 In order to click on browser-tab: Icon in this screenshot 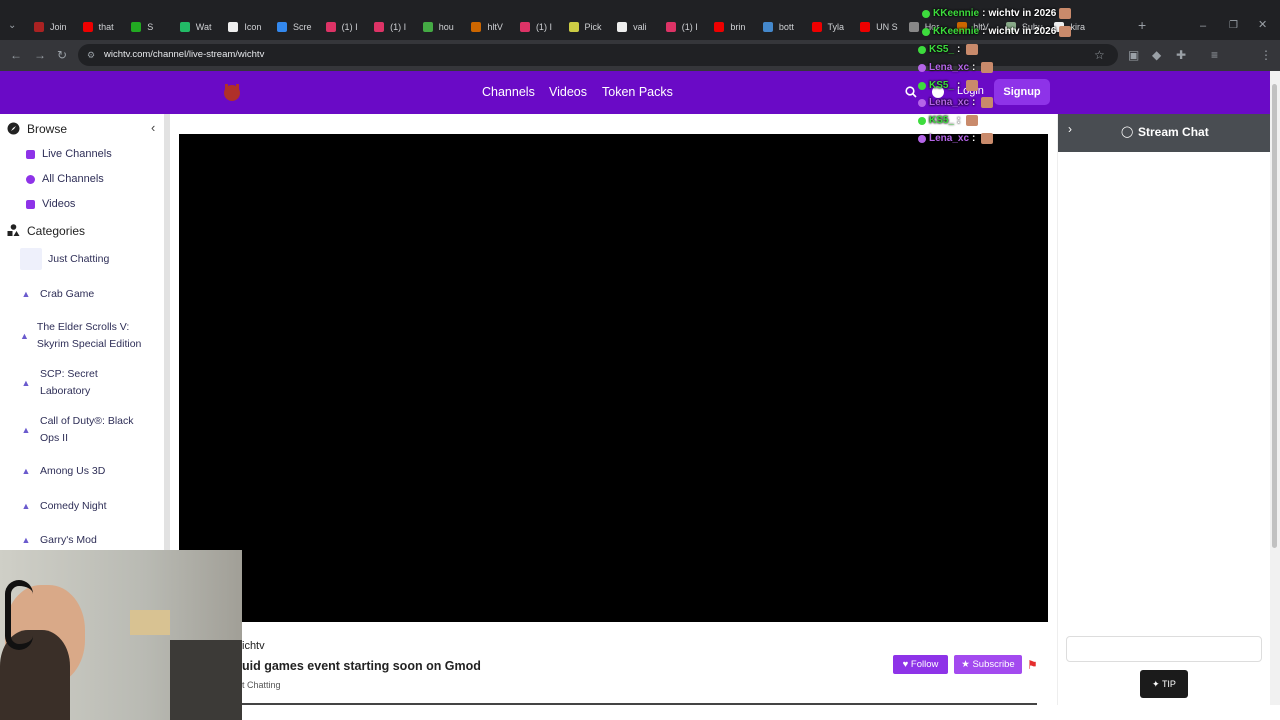, I will do `click(244, 27)`.